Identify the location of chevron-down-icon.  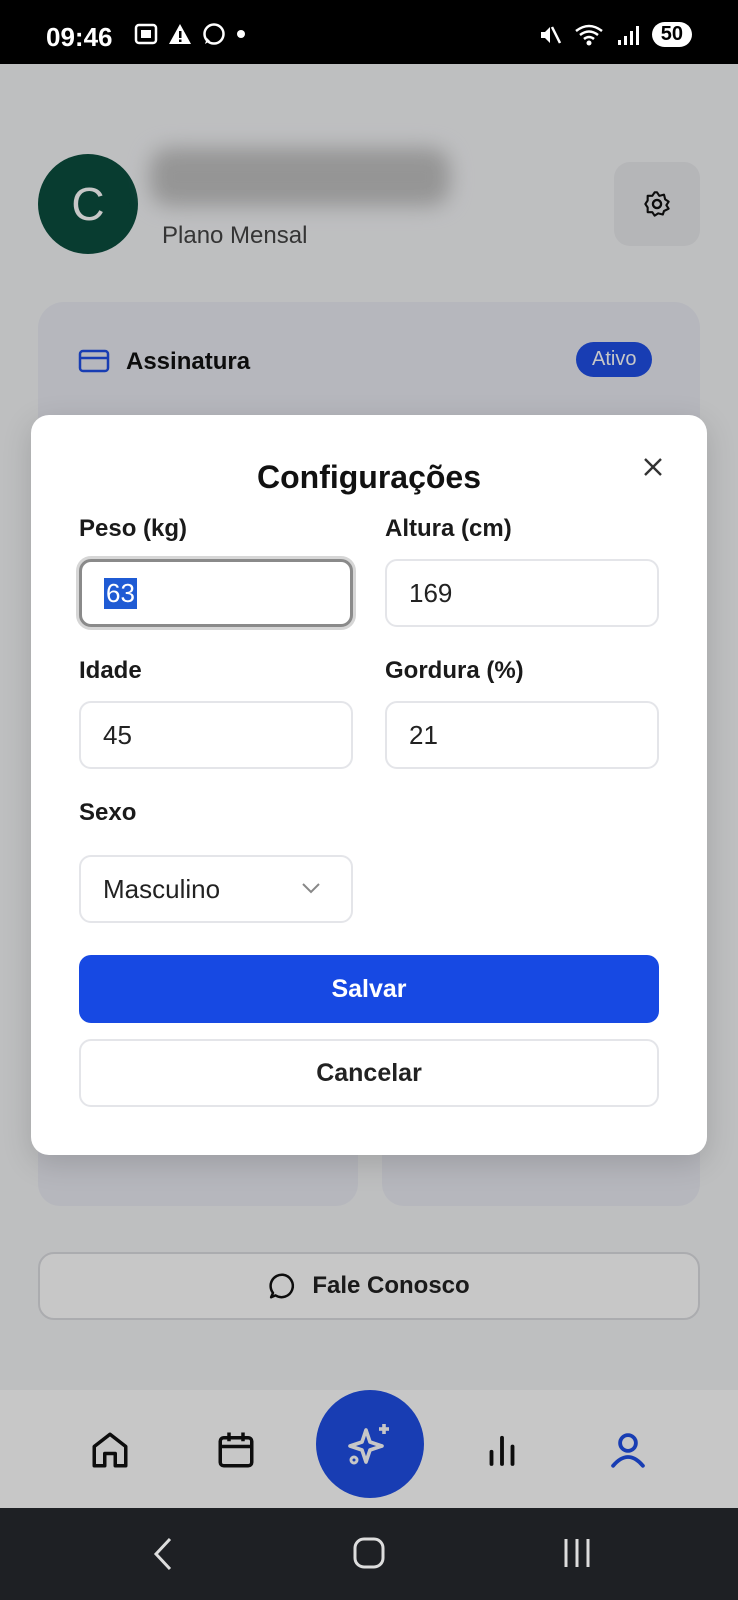
(311, 888).